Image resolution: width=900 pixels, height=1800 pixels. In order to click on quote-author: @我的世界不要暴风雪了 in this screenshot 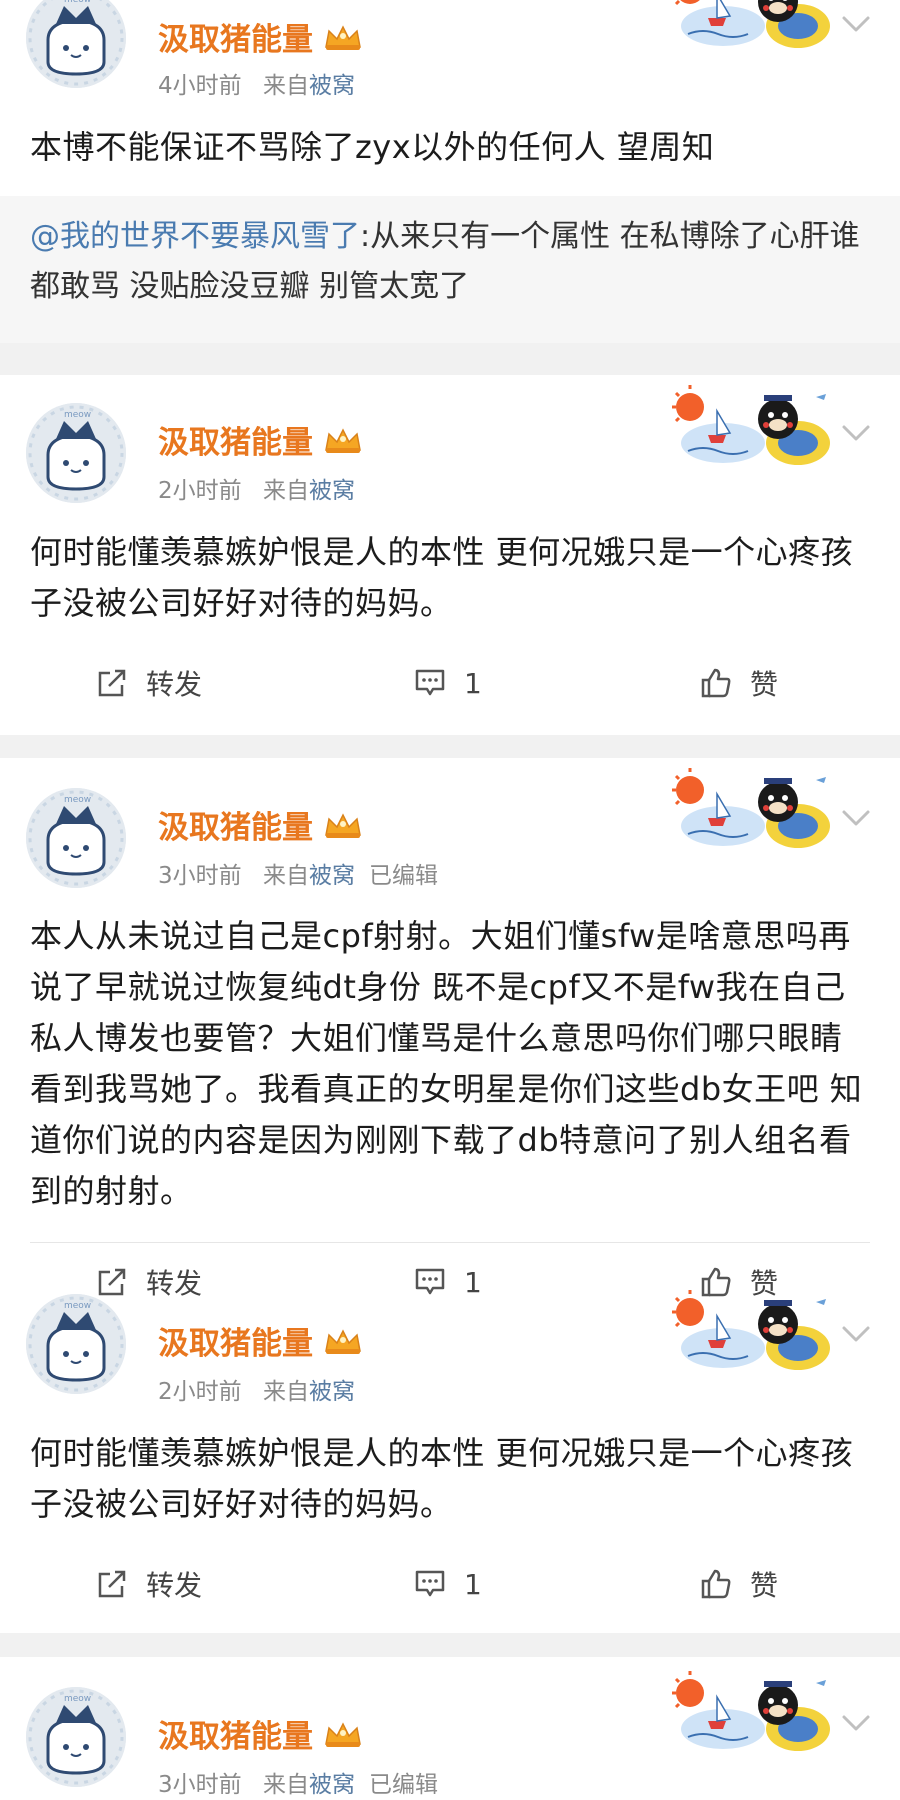, I will do `click(195, 236)`.